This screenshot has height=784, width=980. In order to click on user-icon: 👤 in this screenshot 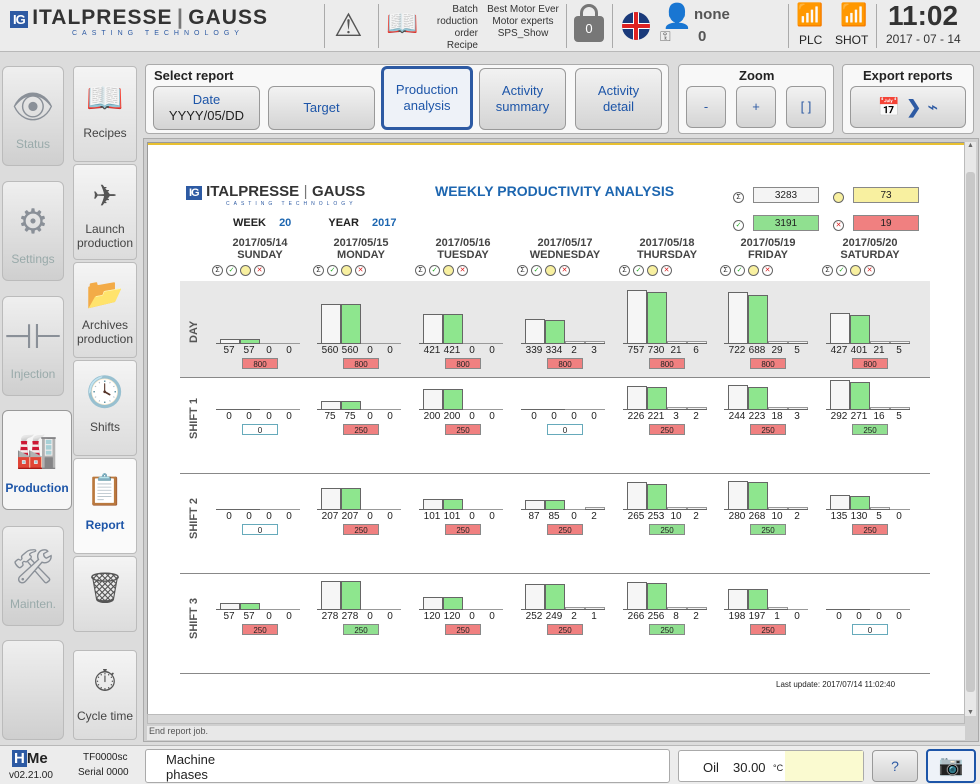, I will do `click(677, 16)`.